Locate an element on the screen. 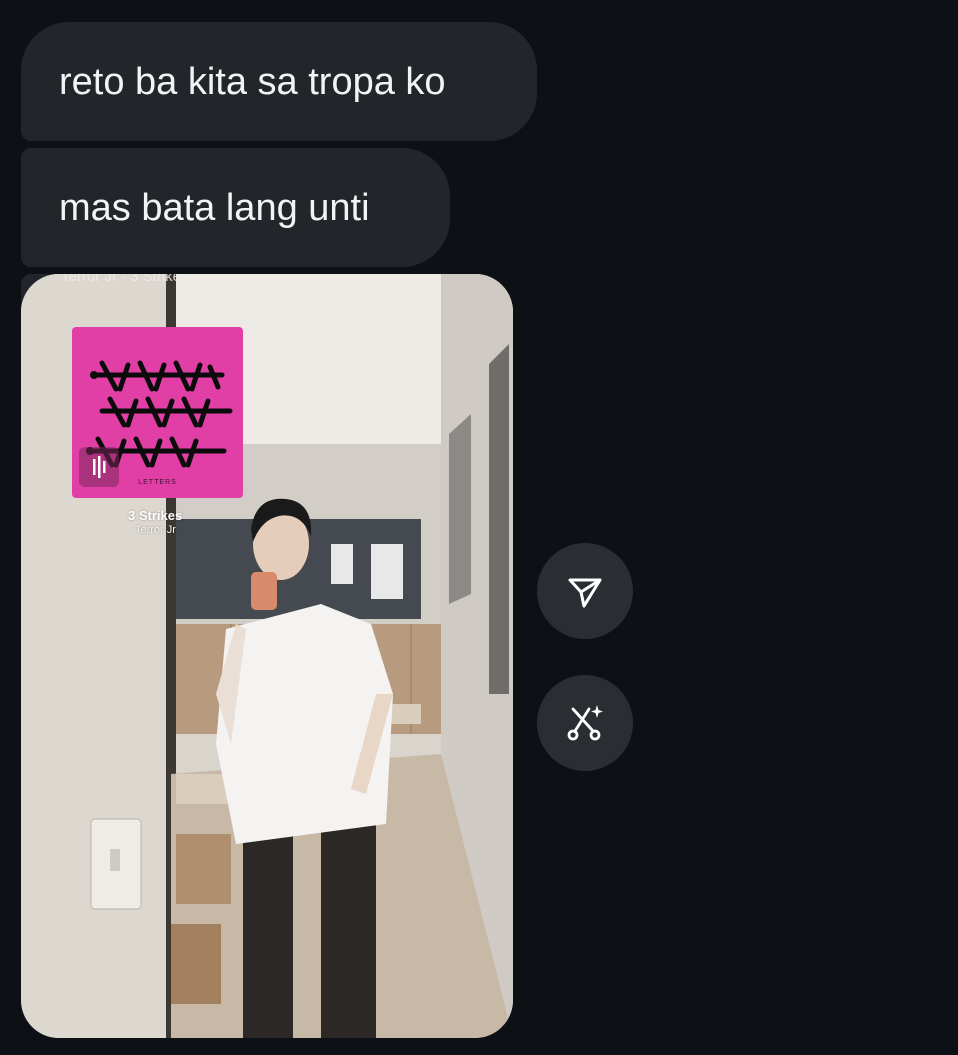 Image resolution: width=958 pixels, height=1055 pixels. scissors-sparkle-icon is located at coordinates (585, 723).